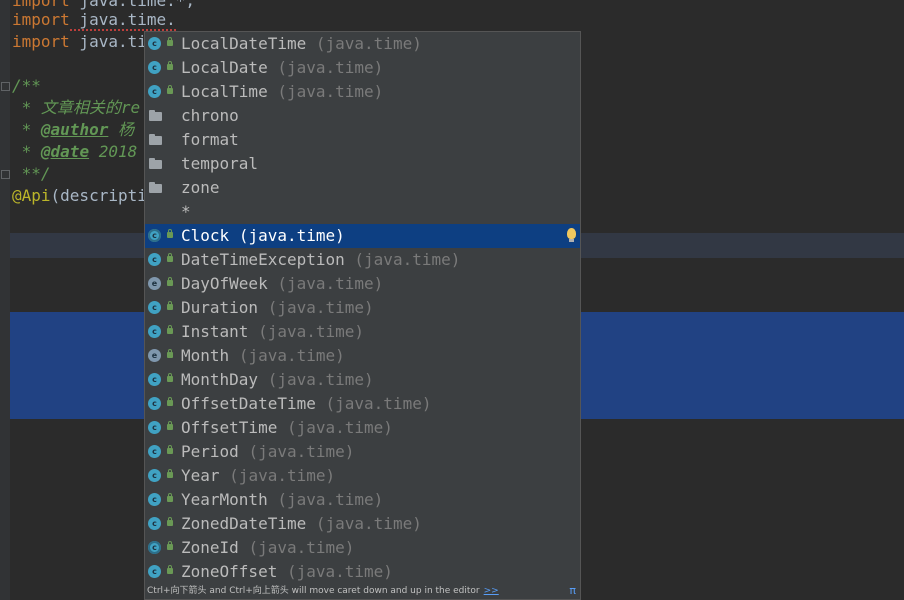  I want to click on completion-item-label: format, so click(210, 140).